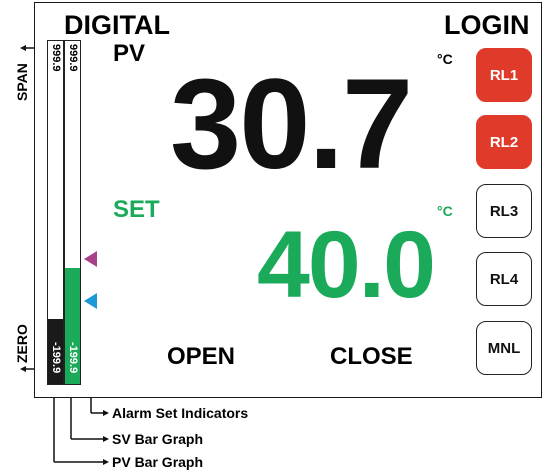 This screenshot has height=475, width=555. What do you see at coordinates (91, 259) in the screenshot?
I see `alarm-high-indicator-icon` at bounding box center [91, 259].